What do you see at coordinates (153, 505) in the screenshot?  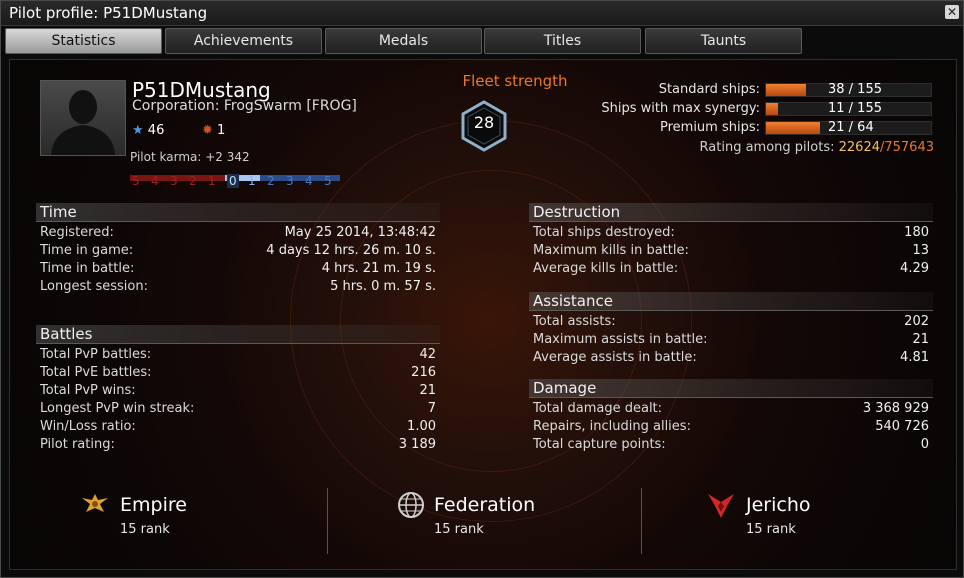 I see `faction-name: Empire` at bounding box center [153, 505].